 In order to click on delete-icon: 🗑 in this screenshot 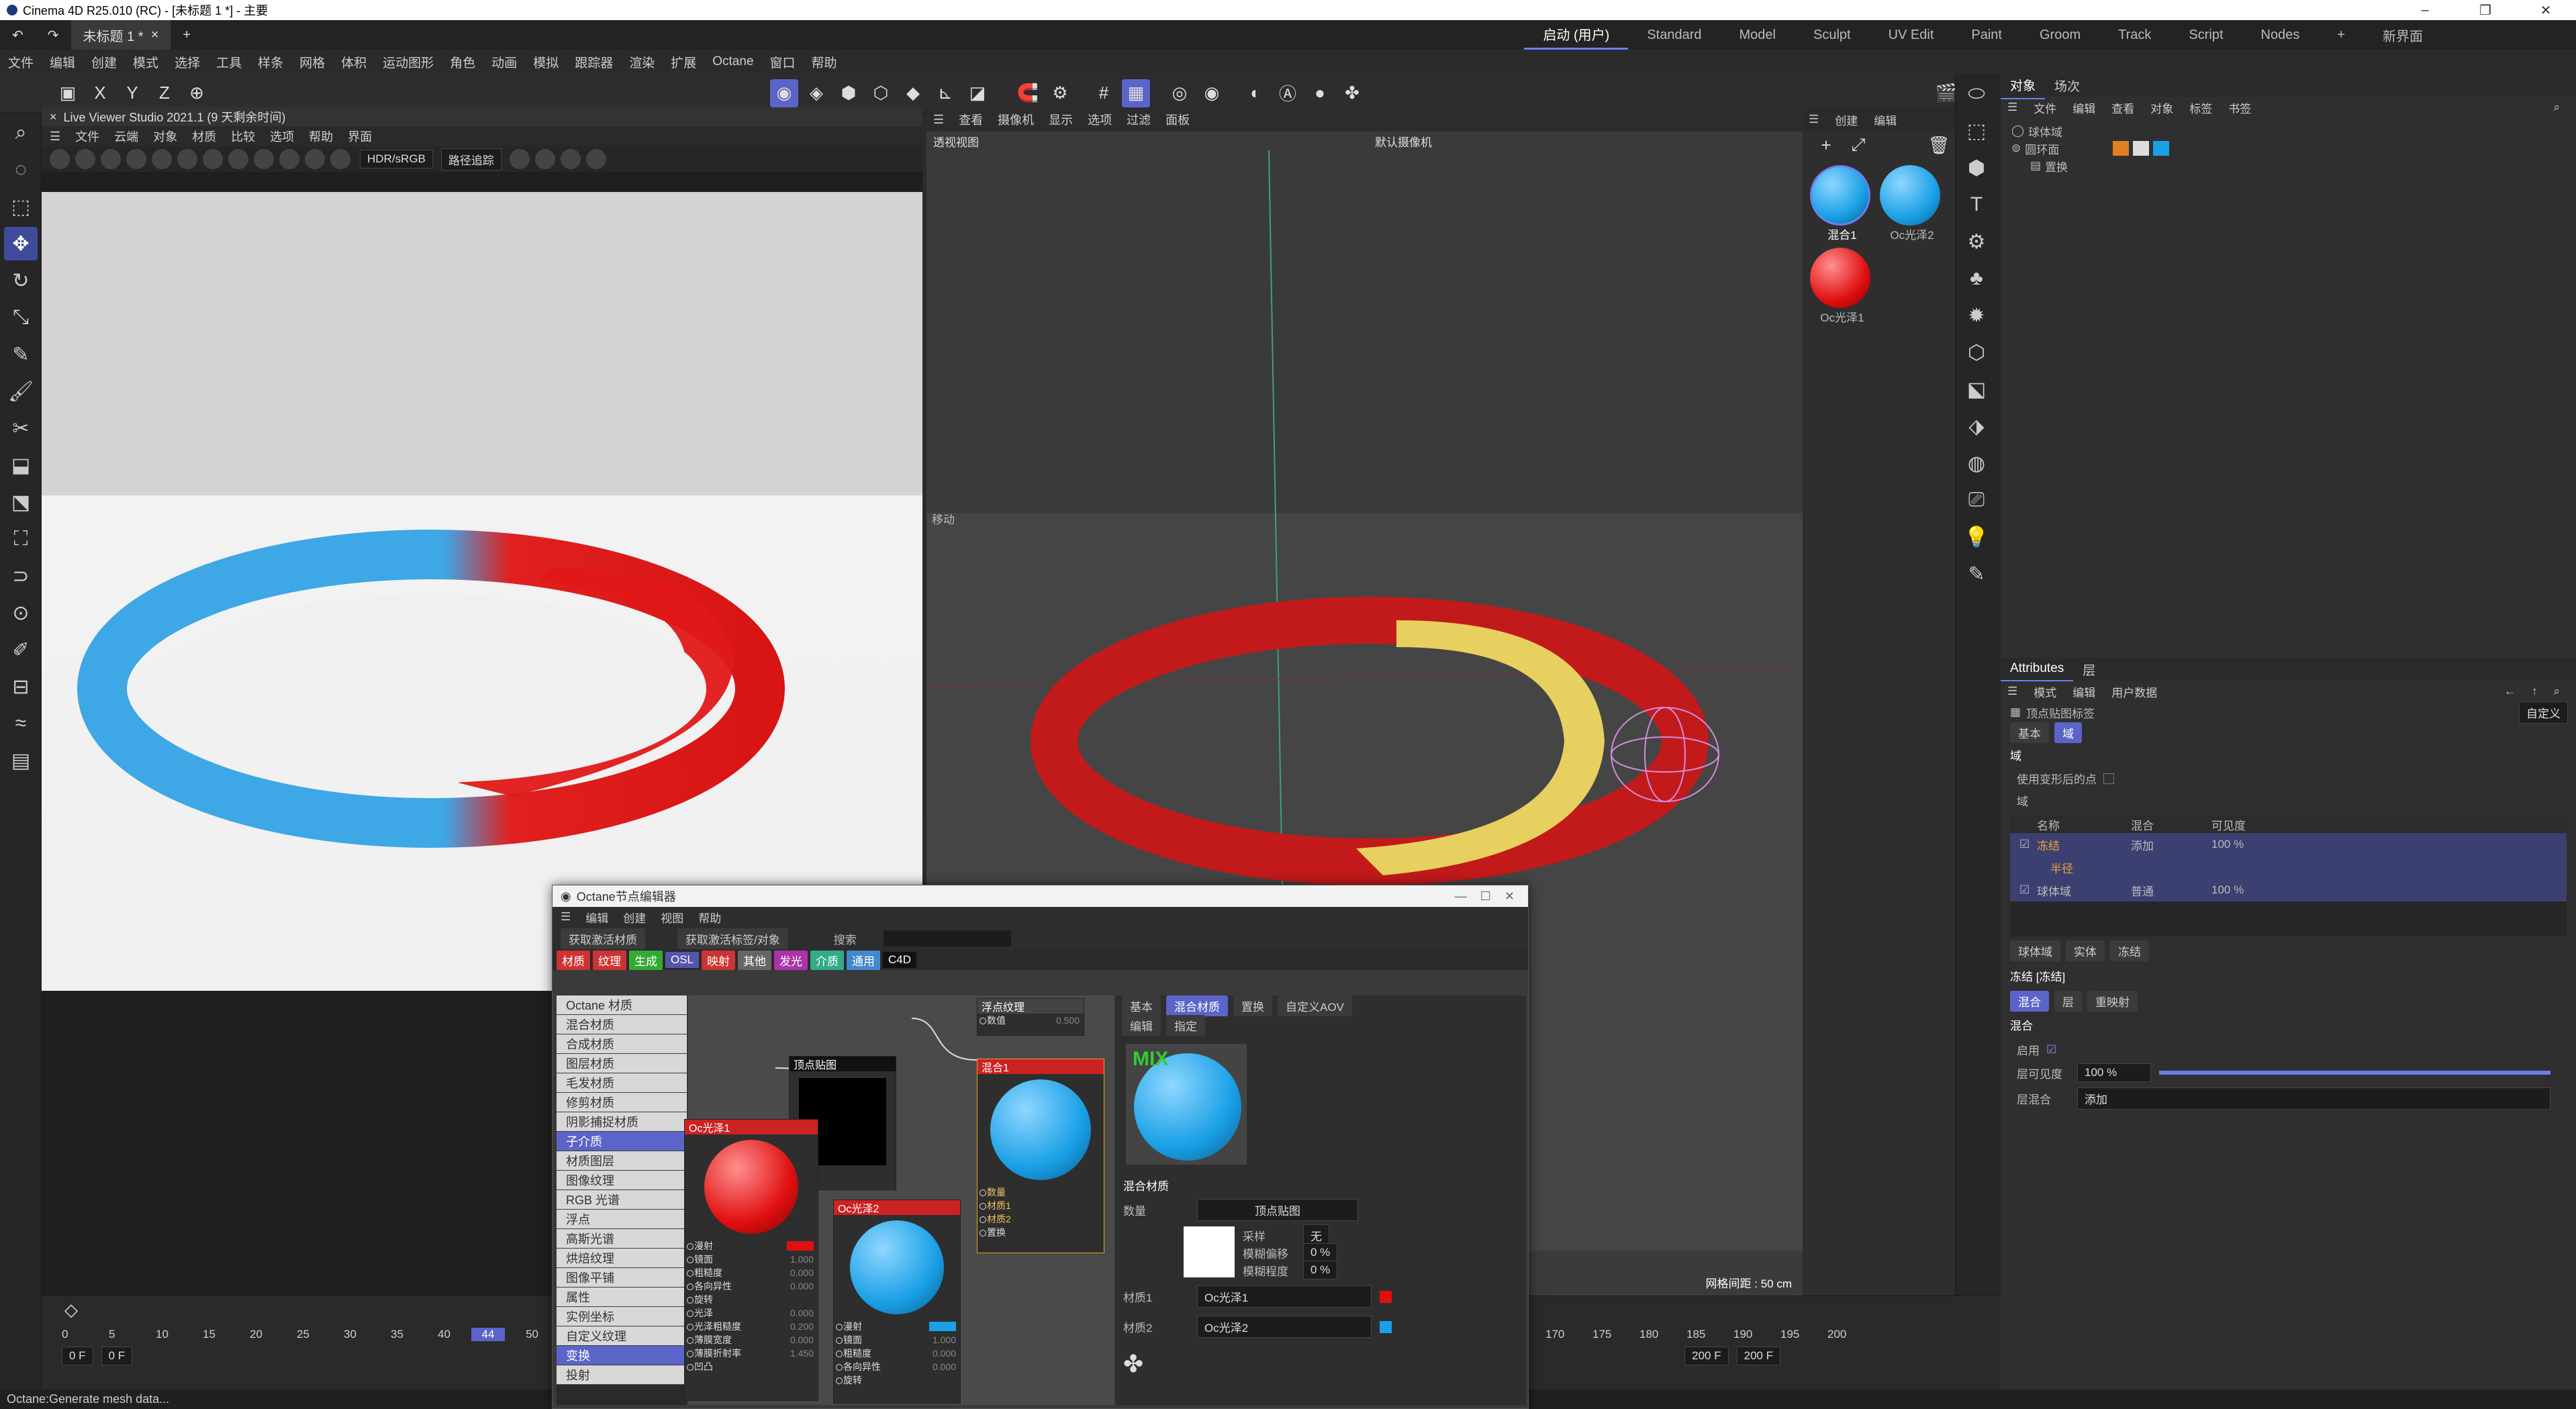, I will do `click(1939, 145)`.